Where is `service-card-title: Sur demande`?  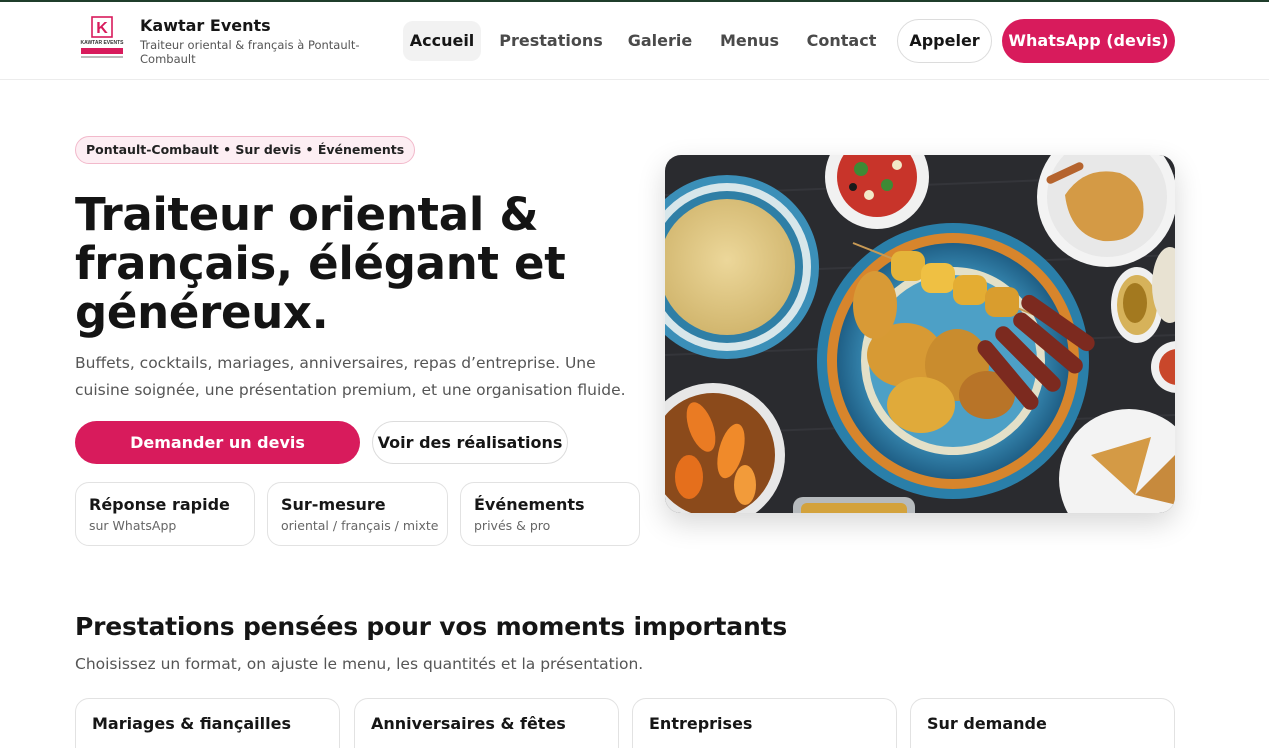 service-card-title: Sur demande is located at coordinates (987, 723).